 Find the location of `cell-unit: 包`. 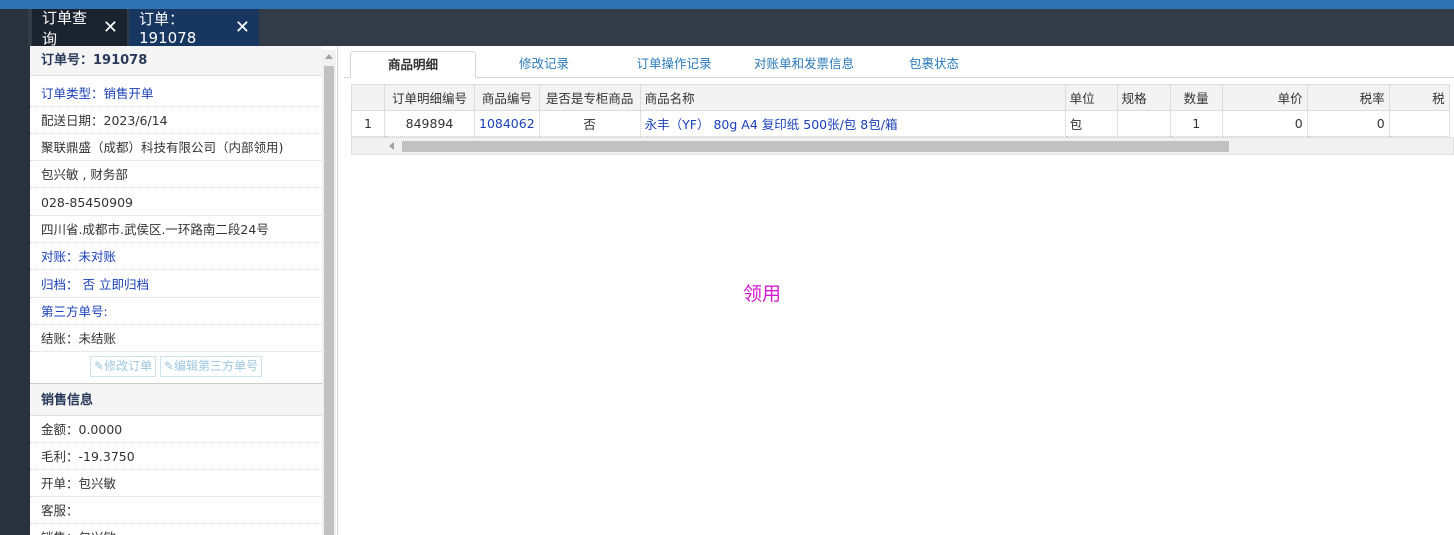

cell-unit: 包 is located at coordinates (1091, 123).